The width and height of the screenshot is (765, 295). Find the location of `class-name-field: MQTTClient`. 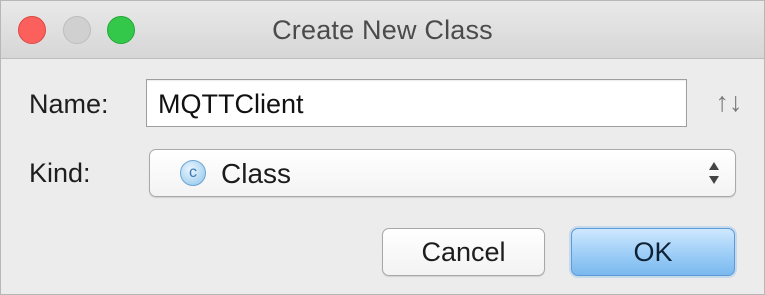

class-name-field: MQTTClient is located at coordinates (416, 103).